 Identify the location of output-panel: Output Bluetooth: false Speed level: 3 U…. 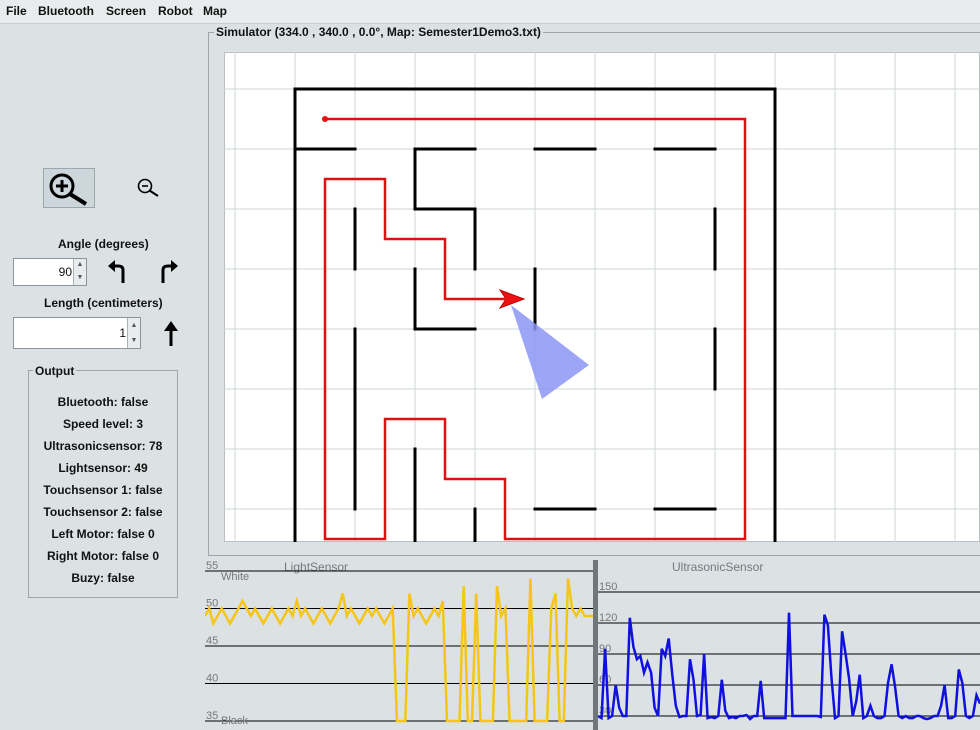
(103, 481).